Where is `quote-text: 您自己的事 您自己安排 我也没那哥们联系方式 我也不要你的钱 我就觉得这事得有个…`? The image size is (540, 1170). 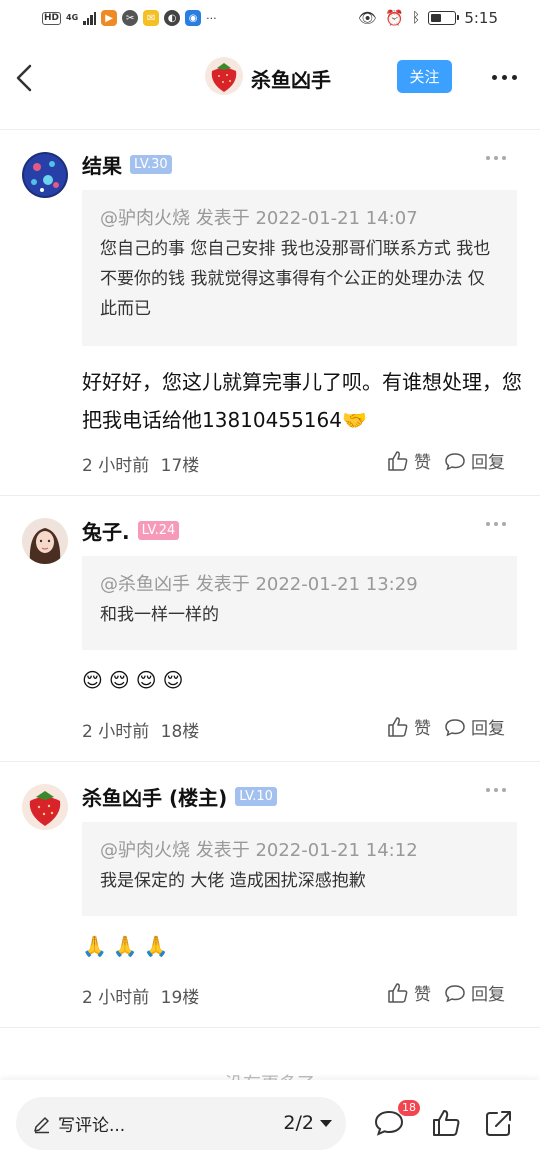 quote-text: 您自己的事 您自己安排 我也没那哥们联系方式 我也不要你的钱 我就觉得这事得有个… is located at coordinates (295, 279).